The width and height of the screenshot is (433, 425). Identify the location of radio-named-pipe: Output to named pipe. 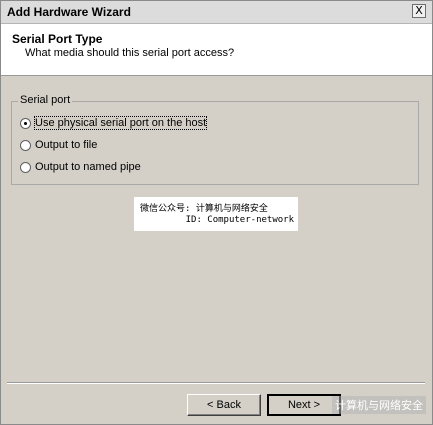
(80, 167).